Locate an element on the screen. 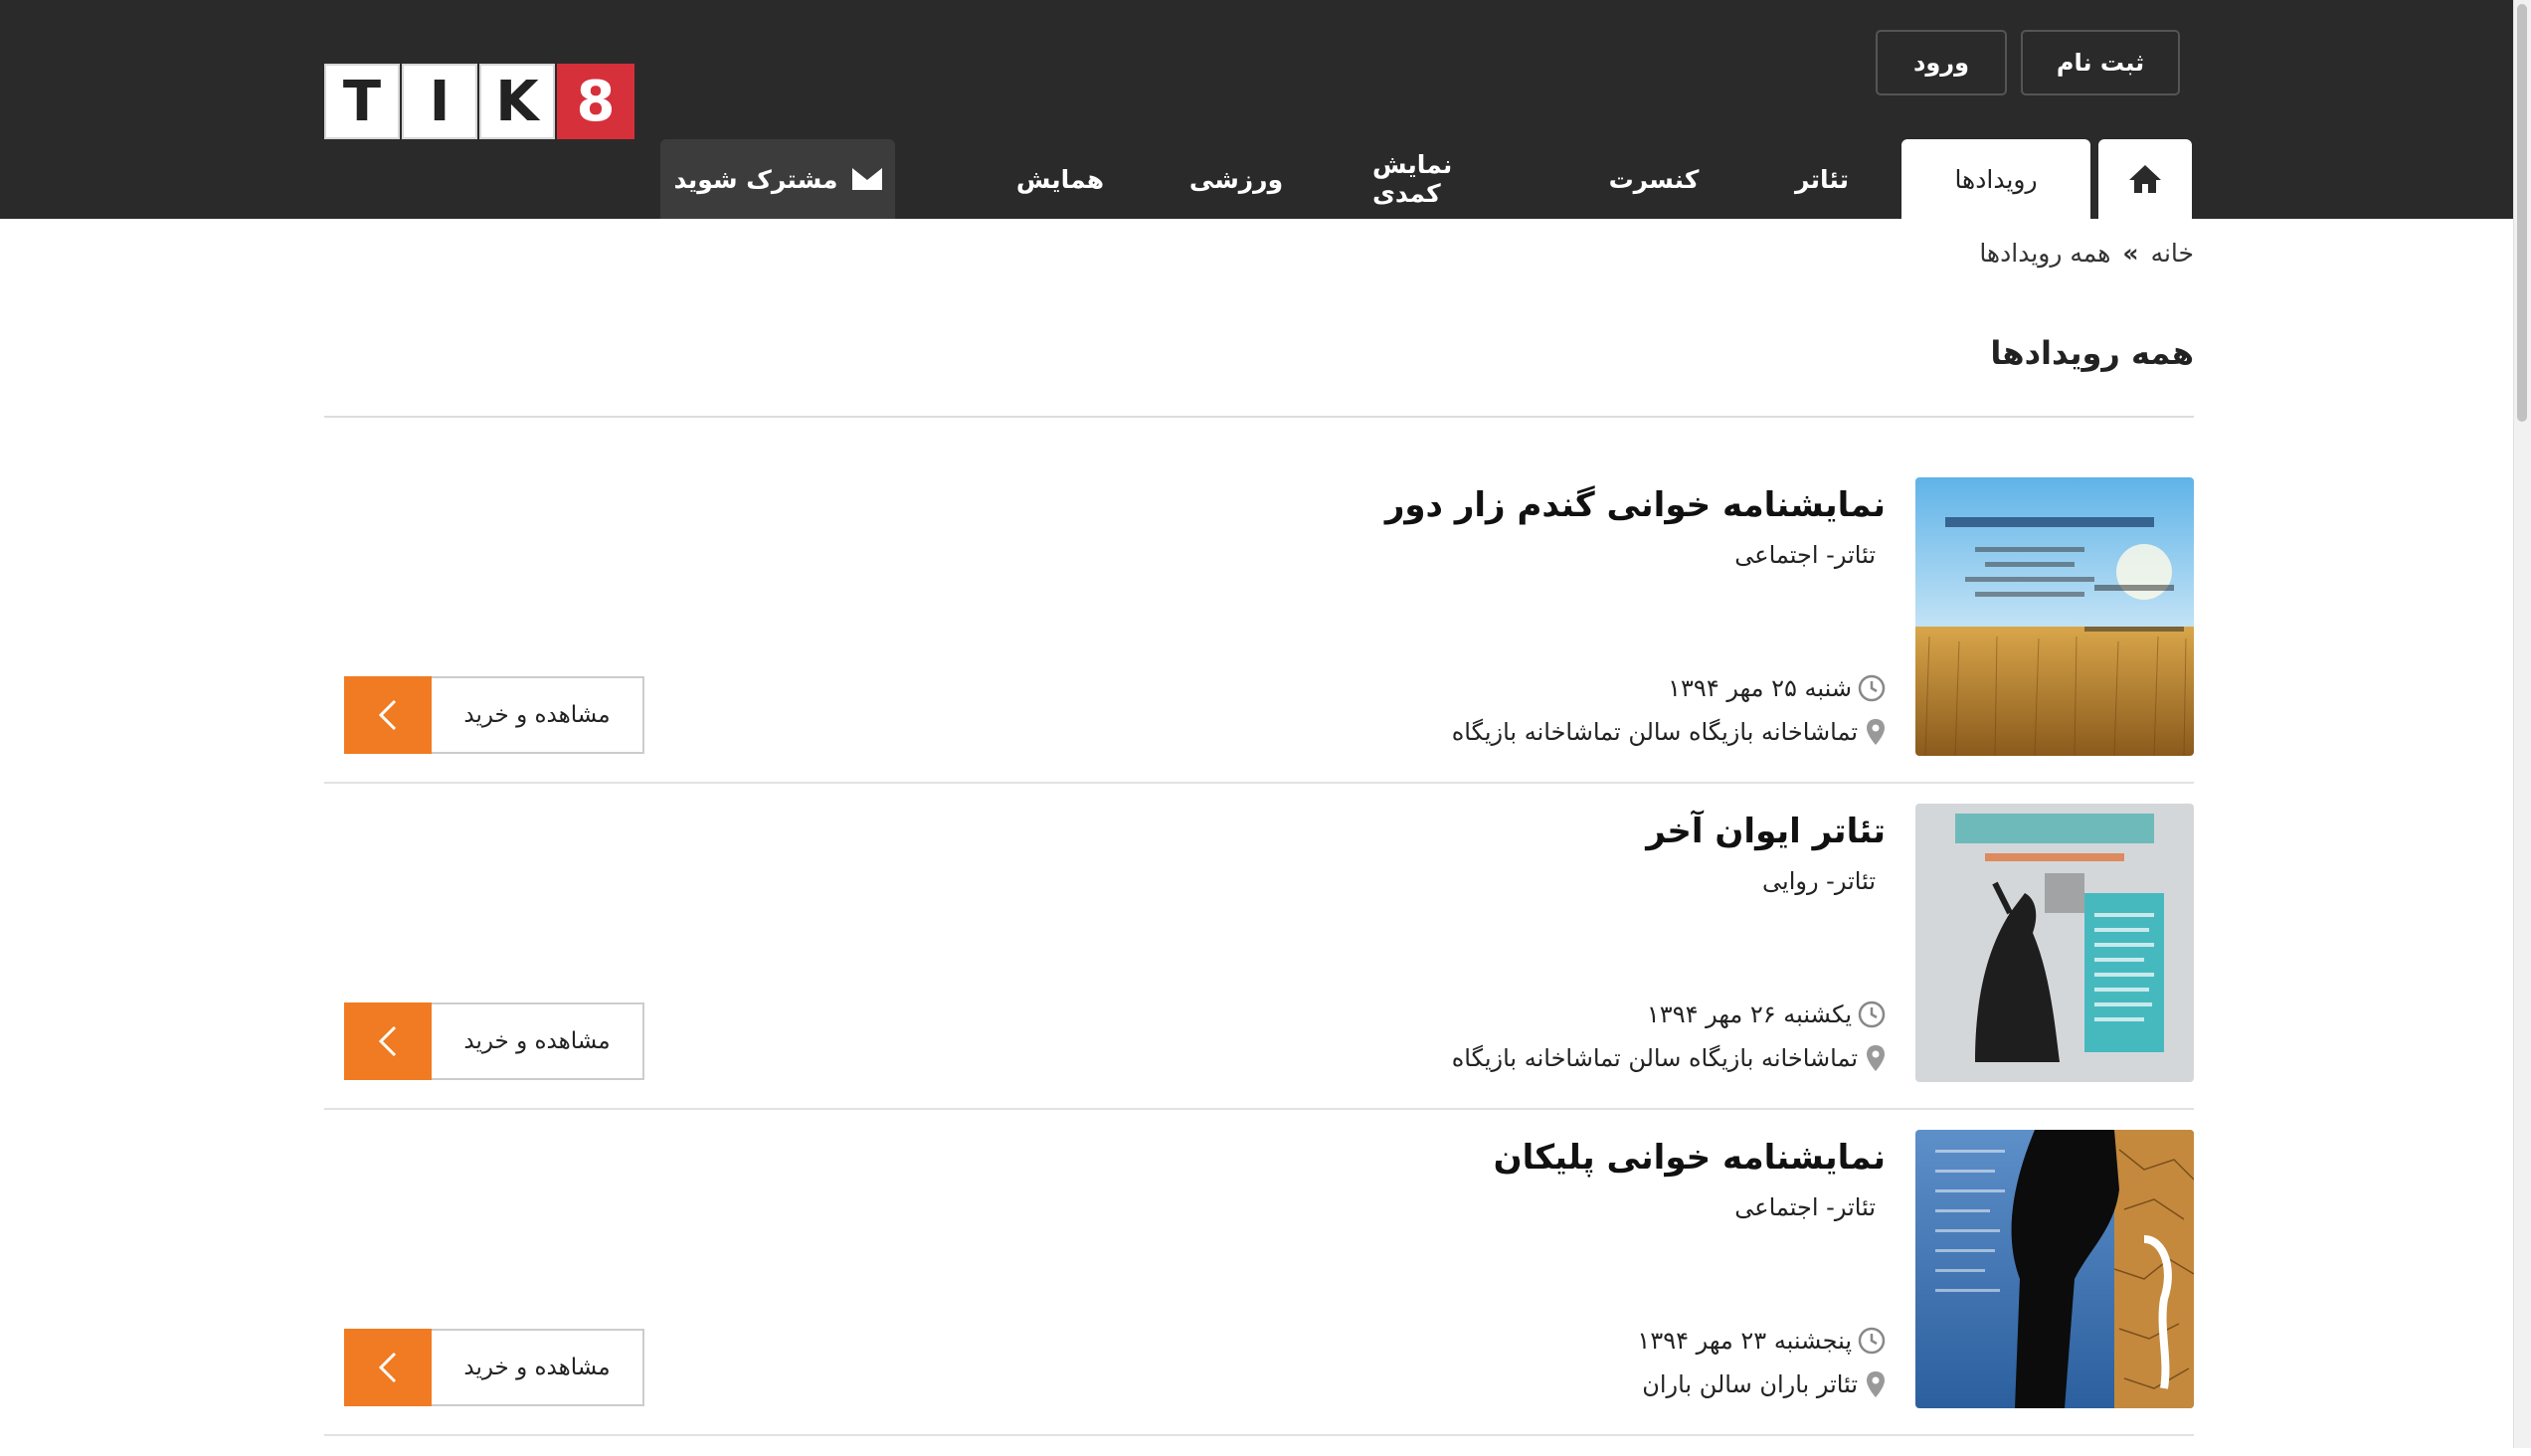  event-date: پنجشنبه ۲۳ مهر ۱۳۹۴ is located at coordinates (1744, 1341).